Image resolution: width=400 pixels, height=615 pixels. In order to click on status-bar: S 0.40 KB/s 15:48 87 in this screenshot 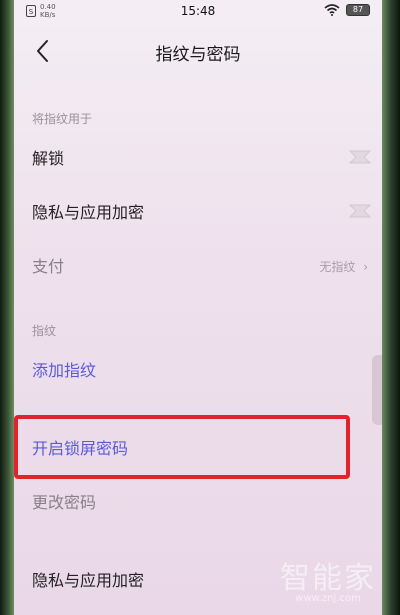, I will do `click(198, 12)`.